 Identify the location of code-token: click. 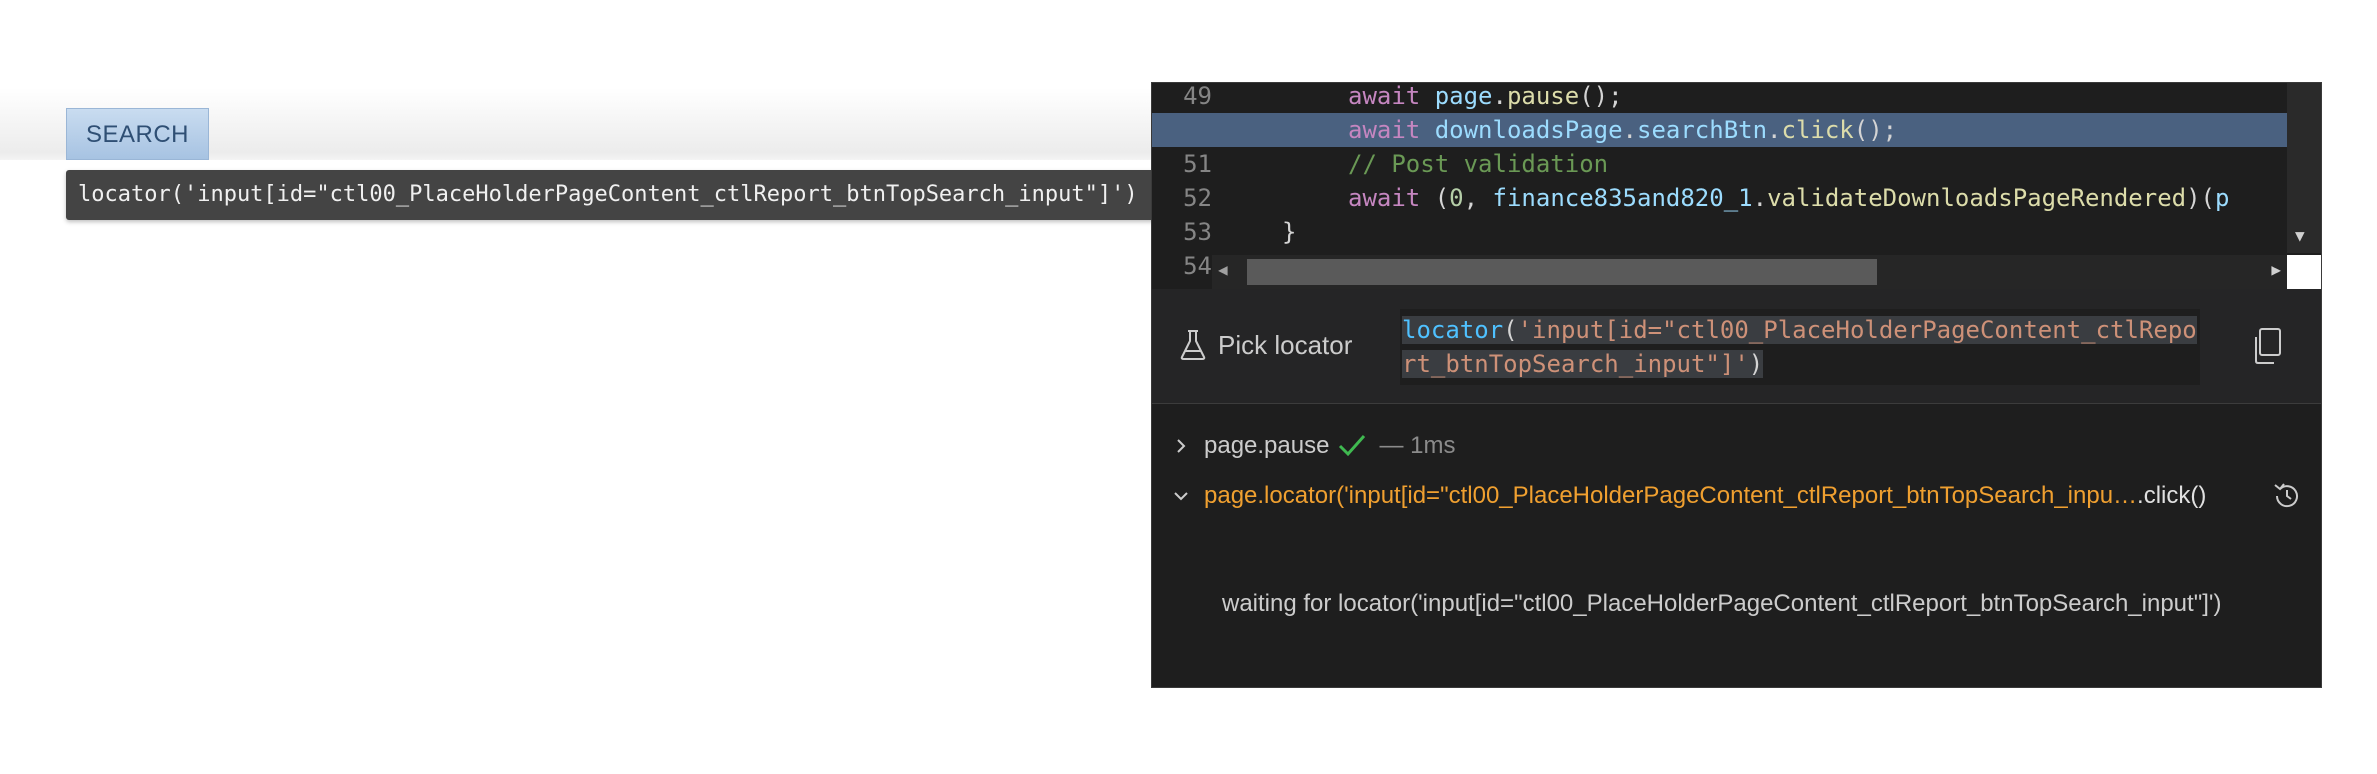
(1817, 130).